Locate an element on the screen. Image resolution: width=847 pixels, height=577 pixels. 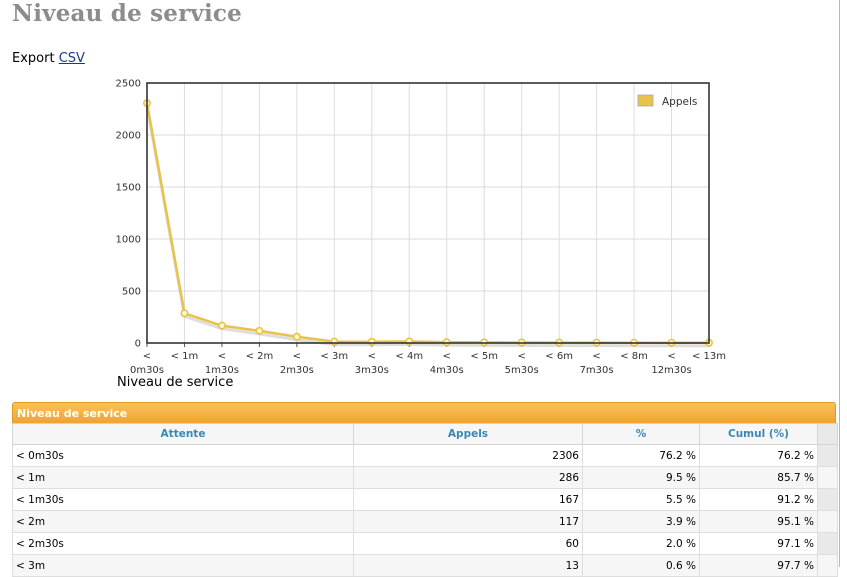
cell-attente: < 2m is located at coordinates (183, 521).